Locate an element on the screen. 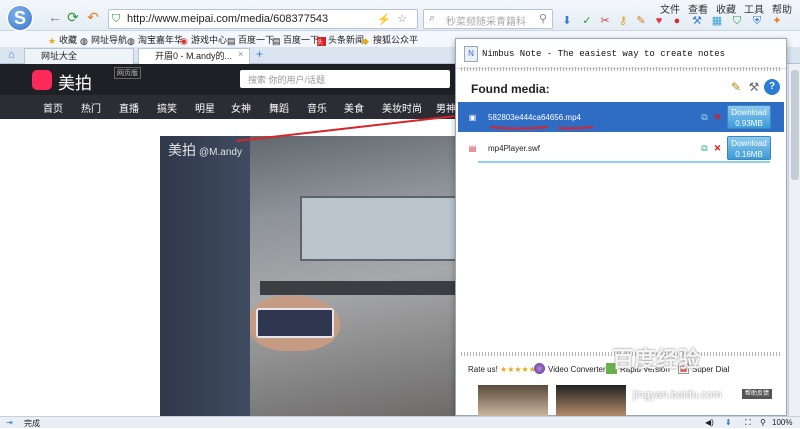 The width and height of the screenshot is (800, 429). star-icon: ☆ is located at coordinates (402, 18).